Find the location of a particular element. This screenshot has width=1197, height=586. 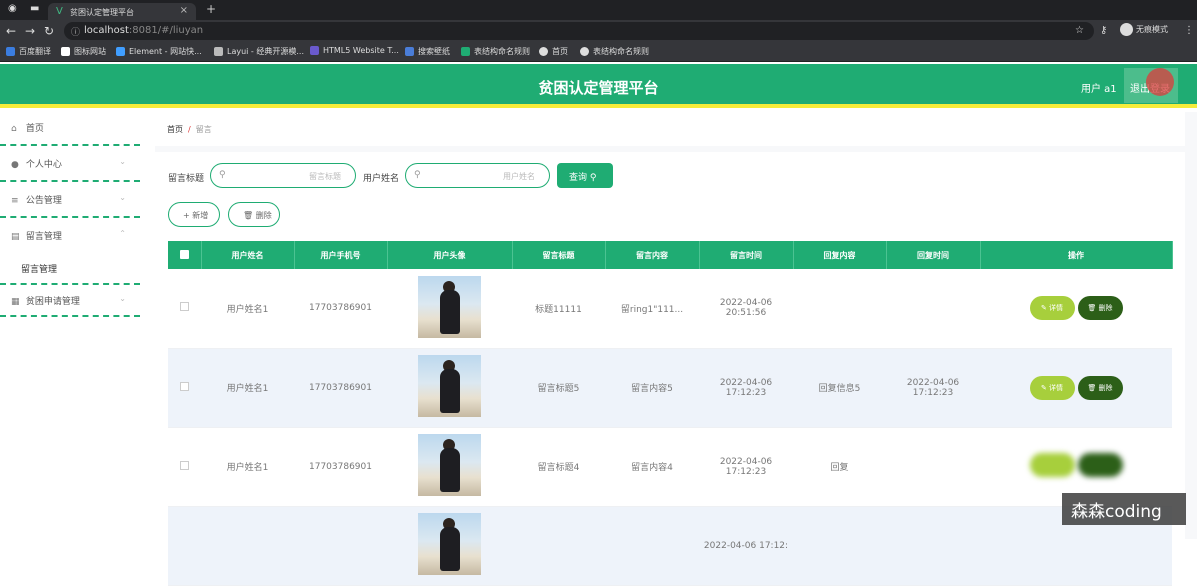

new-tab-icon: + is located at coordinates (211, 9).